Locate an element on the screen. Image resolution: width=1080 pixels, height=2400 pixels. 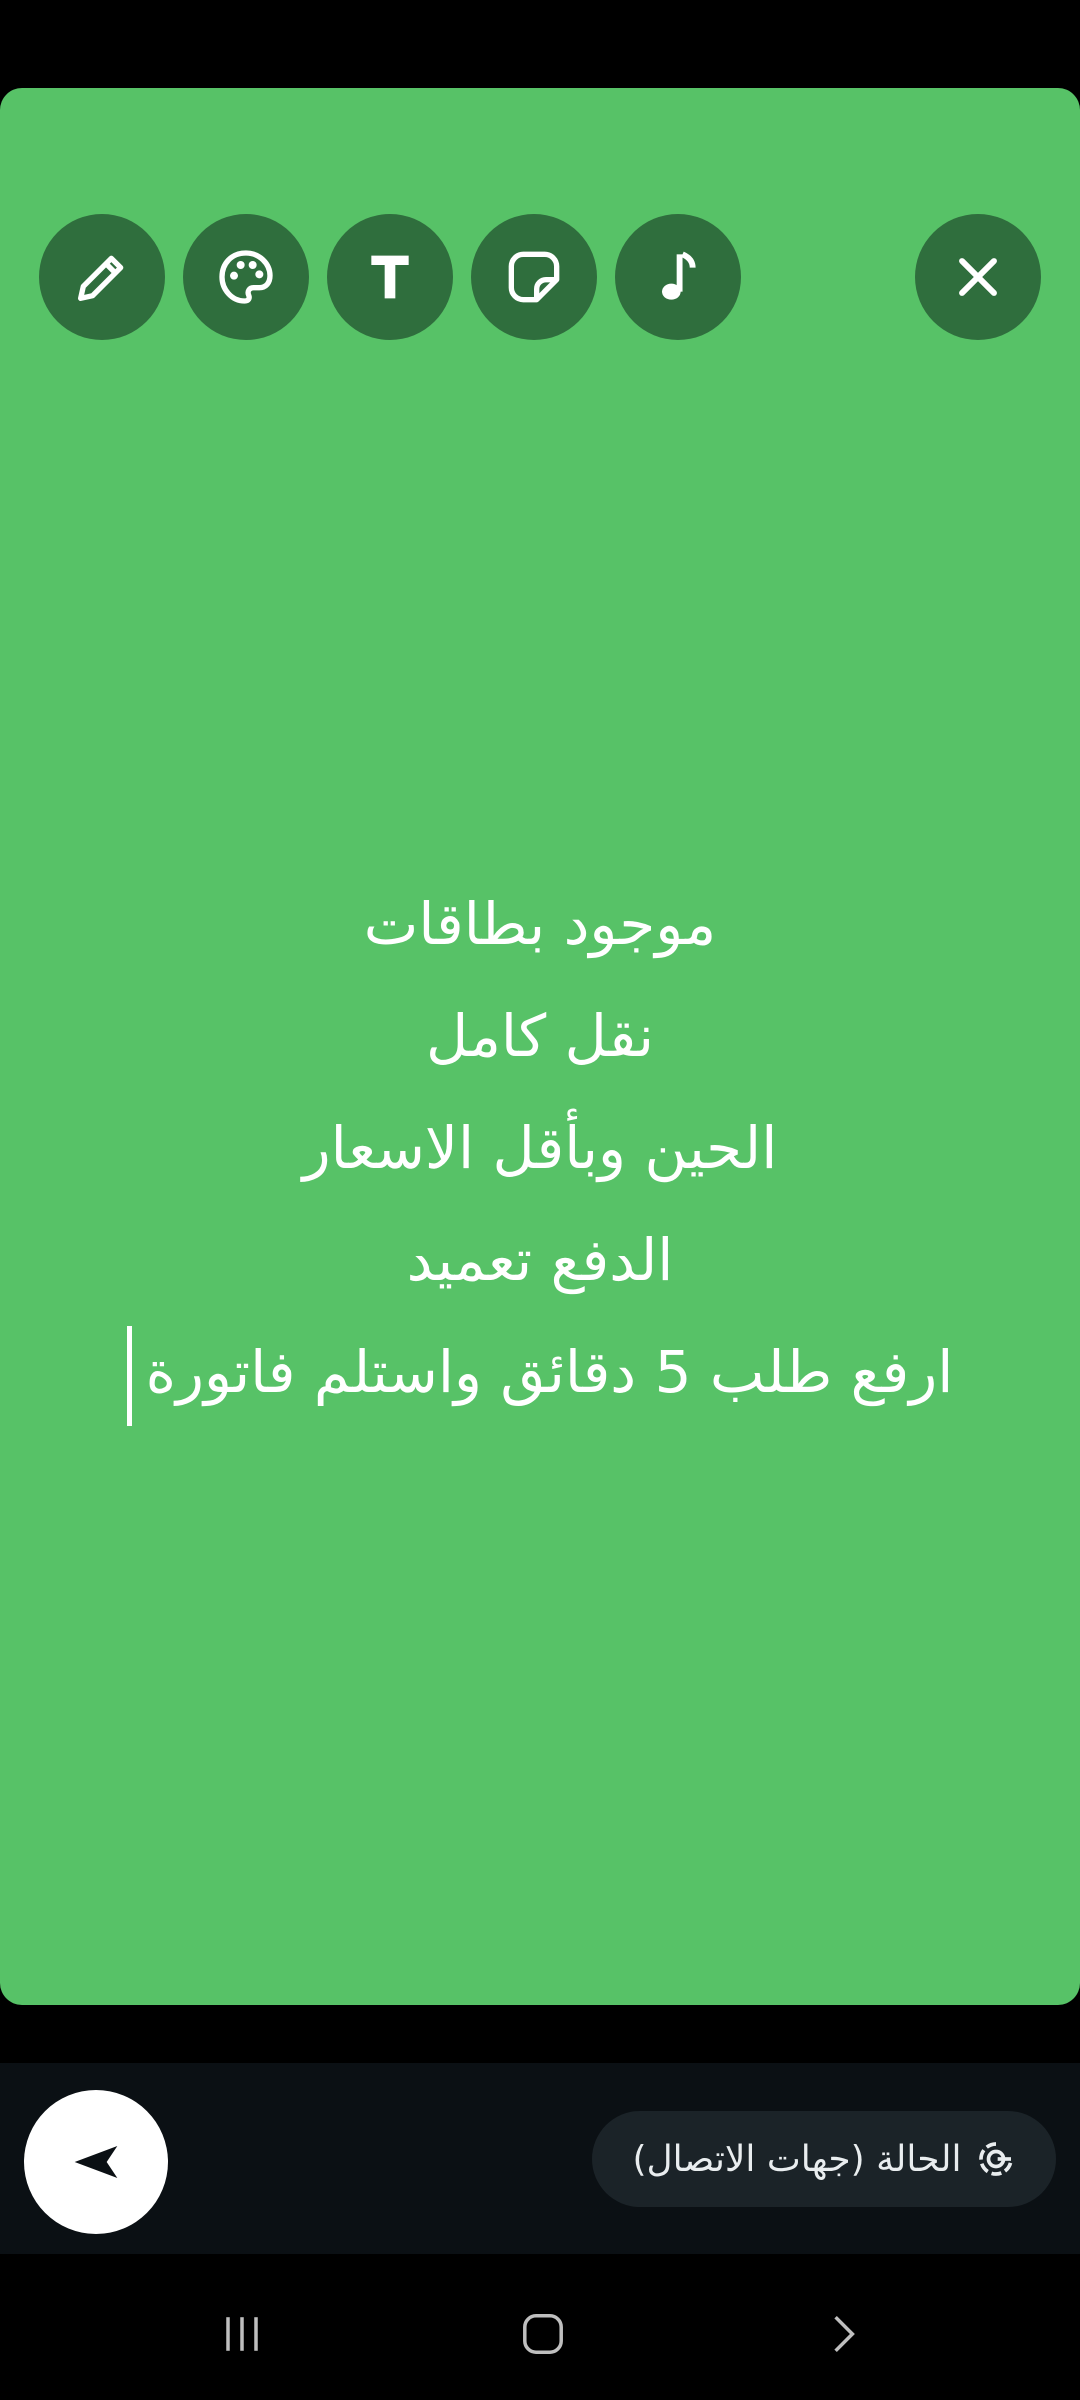
status-line: الحين وبأقل الاسعار is located at coordinates (540, 1148).